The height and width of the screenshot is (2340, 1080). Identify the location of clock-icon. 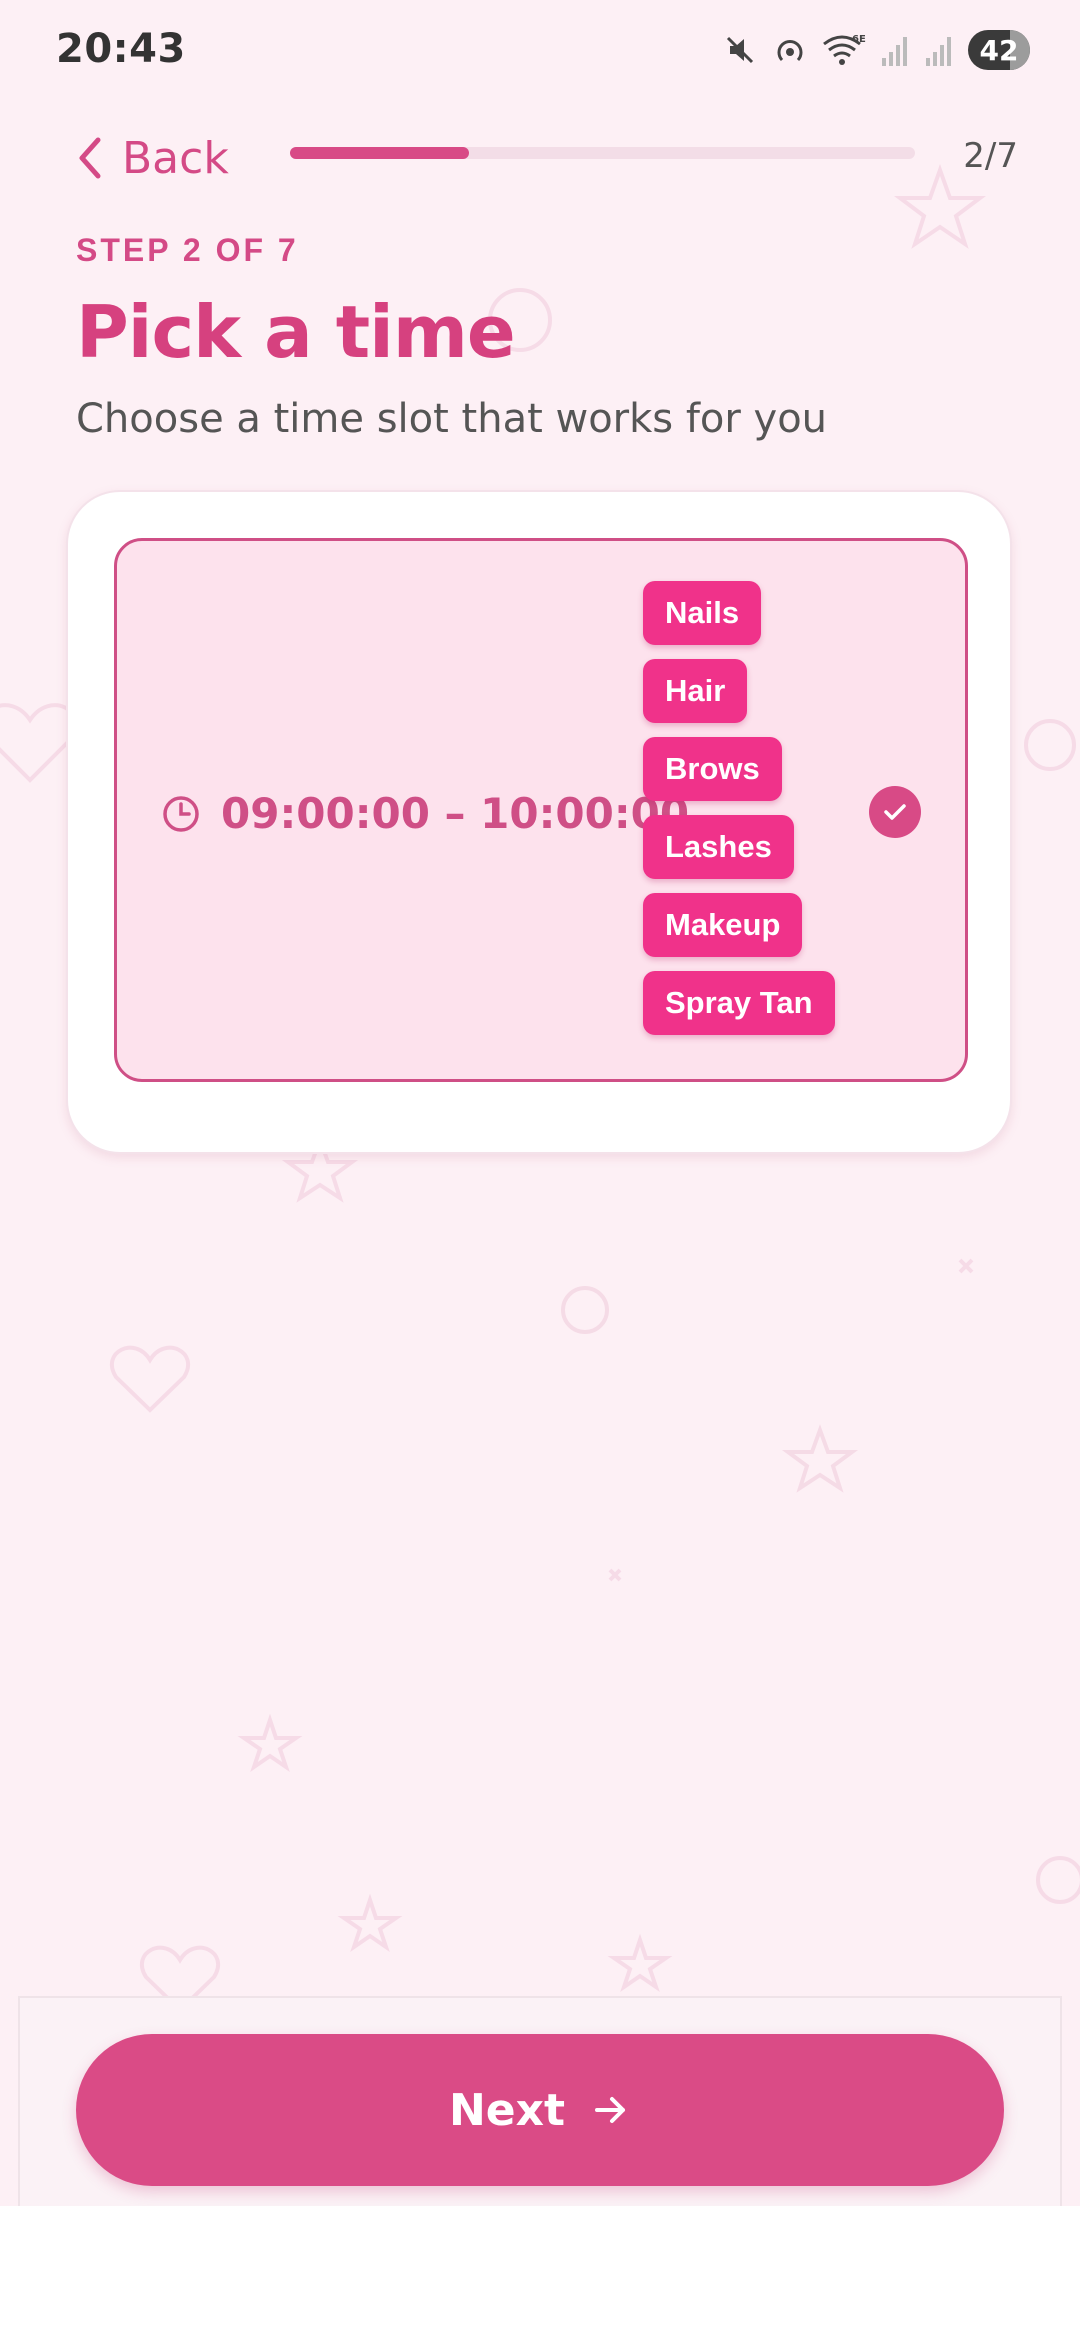
(181, 813).